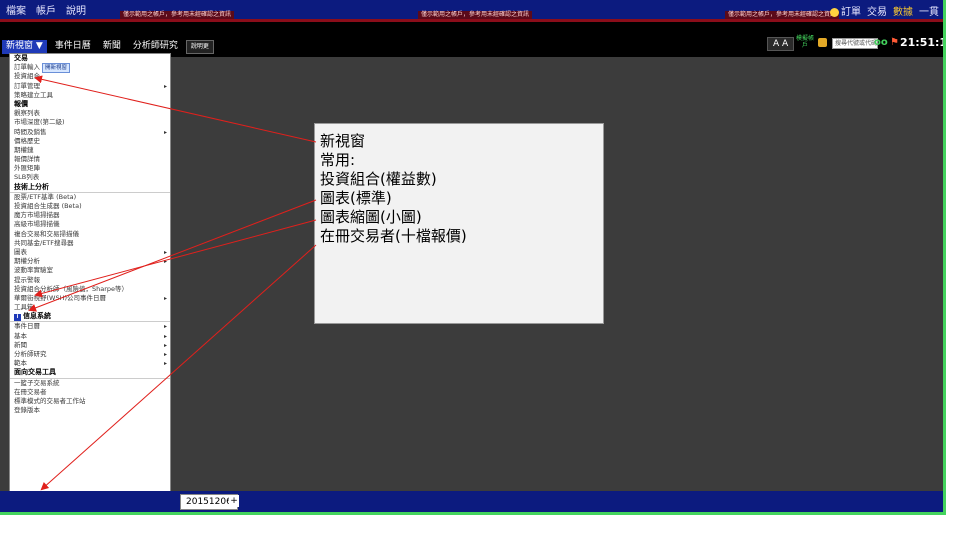 This screenshot has width=960, height=540. What do you see at coordinates (44, 242) in the screenshot?
I see `menu-item-label: 共同基金/ETF搜尋器` at bounding box center [44, 242].